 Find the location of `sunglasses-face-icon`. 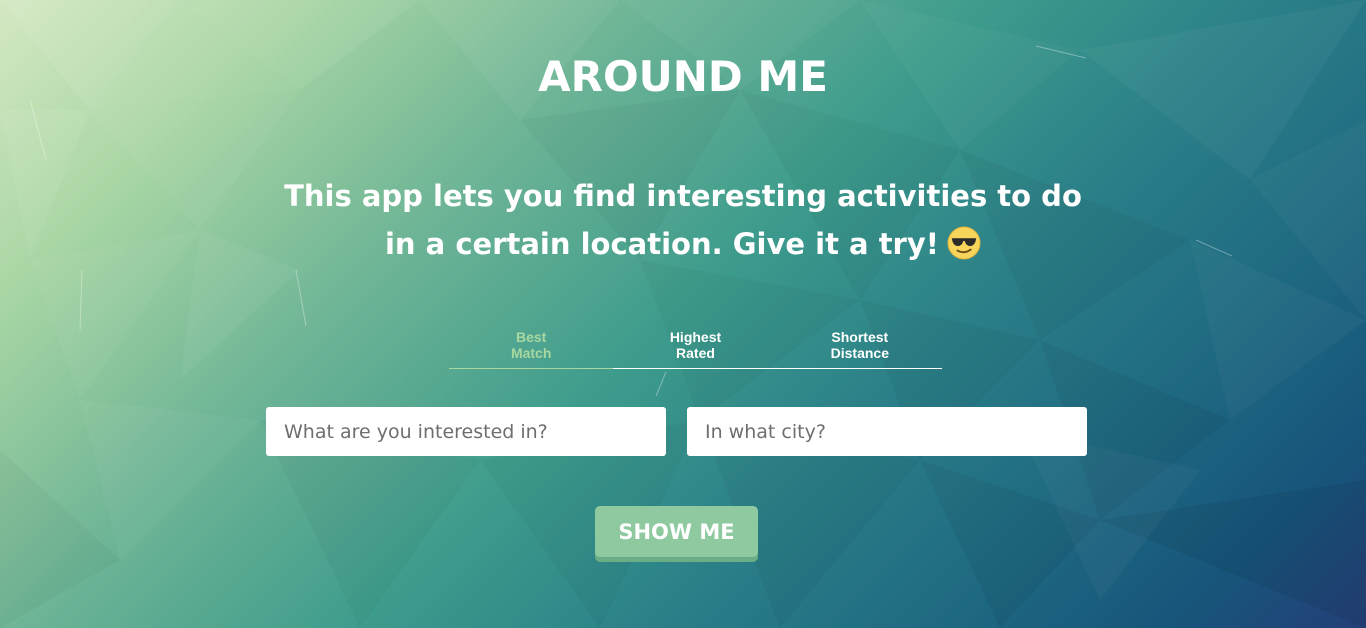

sunglasses-face-icon is located at coordinates (964, 243).